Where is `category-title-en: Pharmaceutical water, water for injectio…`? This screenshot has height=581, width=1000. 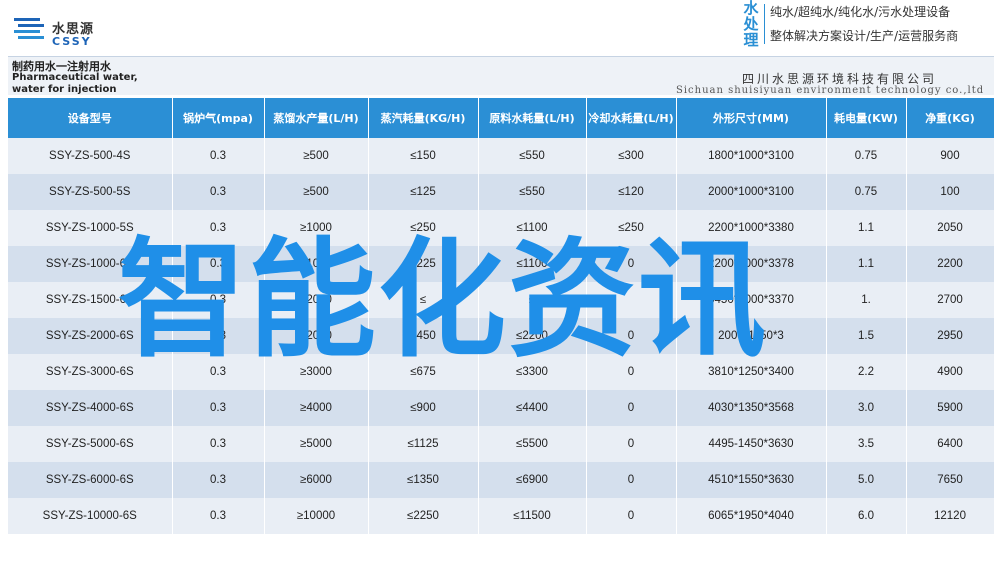 category-title-en: Pharmaceutical water, water for injectio… is located at coordinates (75, 83).